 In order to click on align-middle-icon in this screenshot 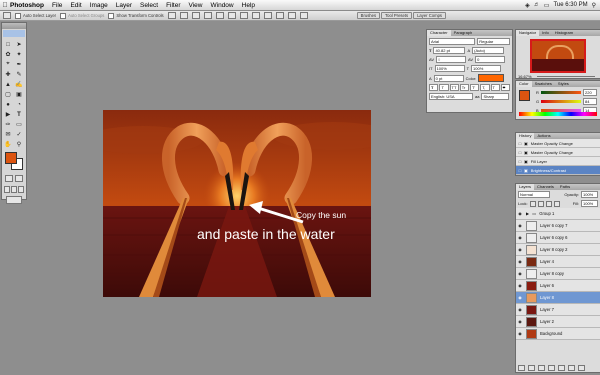, I will do `click(183, 15)`.